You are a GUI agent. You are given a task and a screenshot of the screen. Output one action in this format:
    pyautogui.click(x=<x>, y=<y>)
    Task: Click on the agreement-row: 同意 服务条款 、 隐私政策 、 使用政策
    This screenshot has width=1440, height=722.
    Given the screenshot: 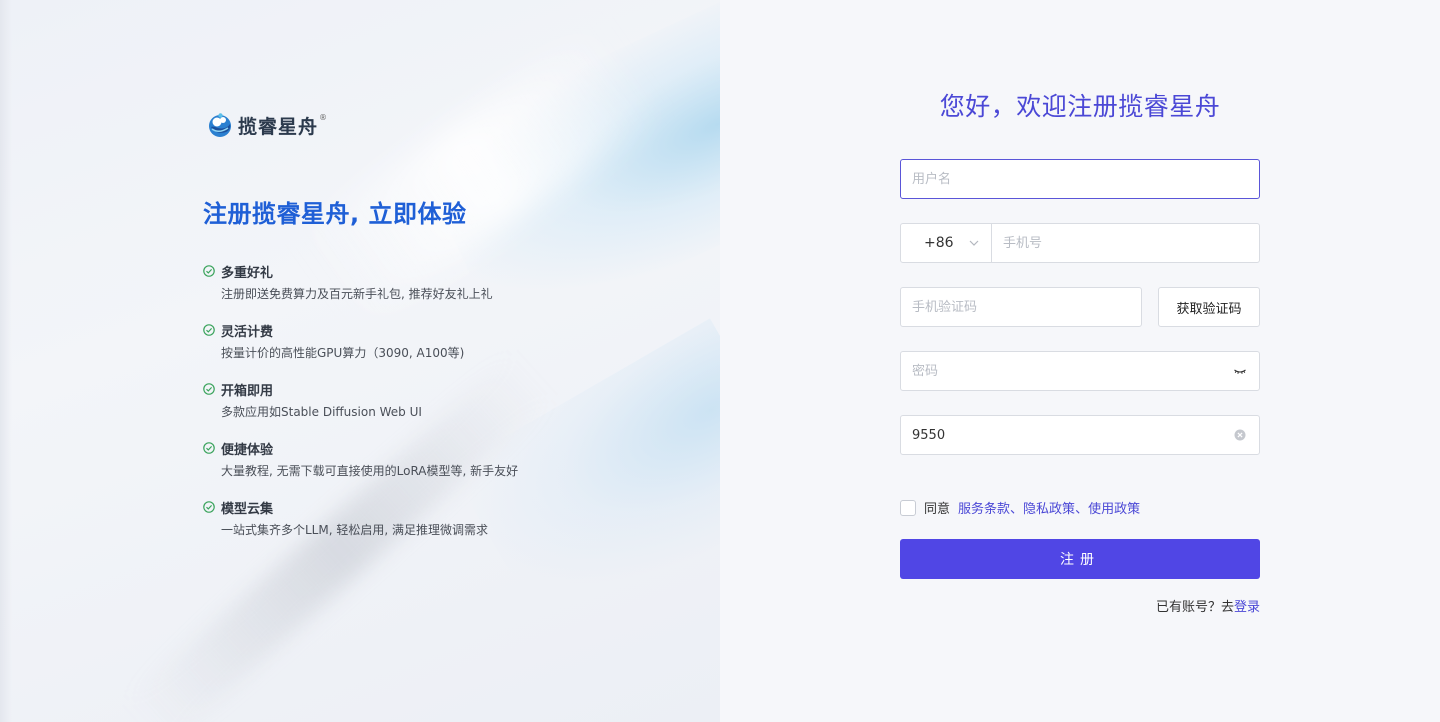 What is the action you would take?
    pyautogui.click(x=1020, y=507)
    